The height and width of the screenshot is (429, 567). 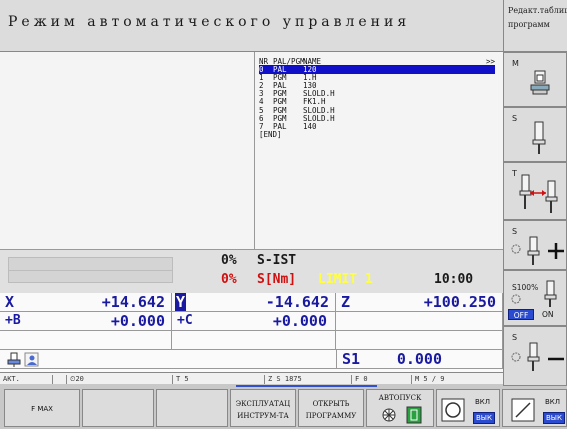 What do you see at coordinates (377, 94) in the screenshot?
I see `table-row: 3 PGM SLOLD.H` at bounding box center [377, 94].